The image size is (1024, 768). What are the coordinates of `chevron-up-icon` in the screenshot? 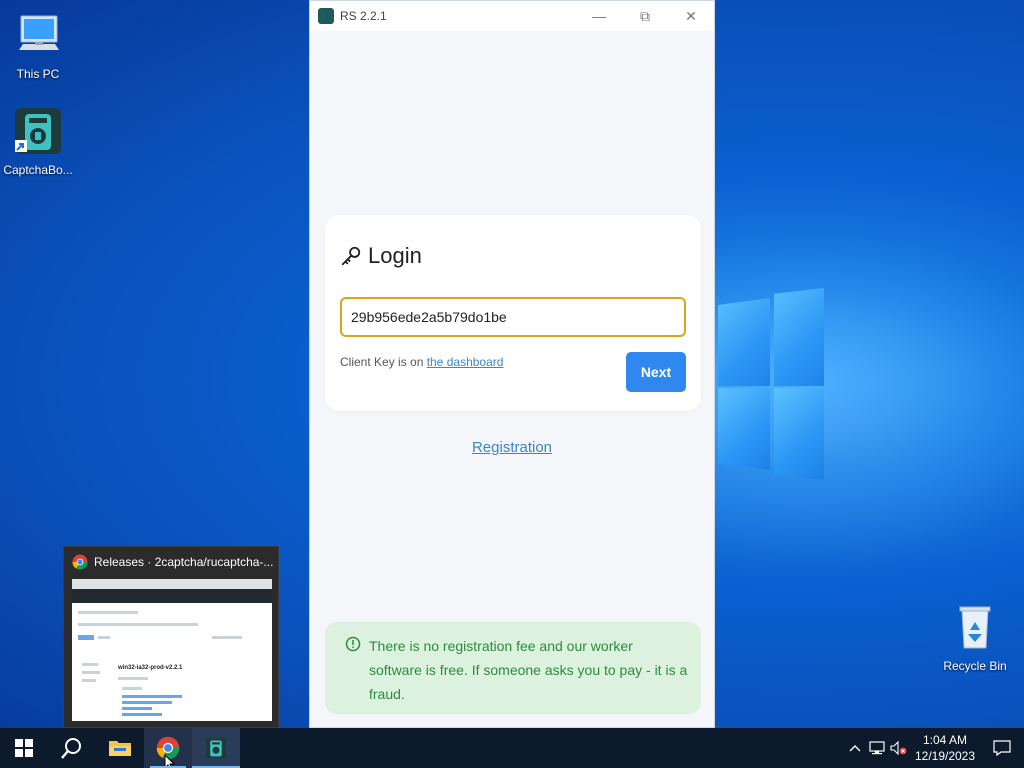 It's located at (855, 748).